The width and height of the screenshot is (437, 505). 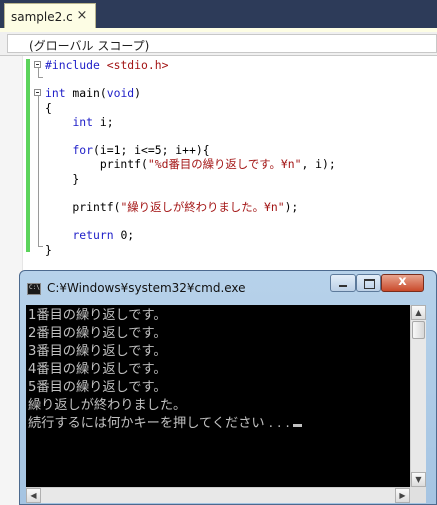 I want to click on navigation-bar: (グローバル スコープ), so click(x=218, y=44).